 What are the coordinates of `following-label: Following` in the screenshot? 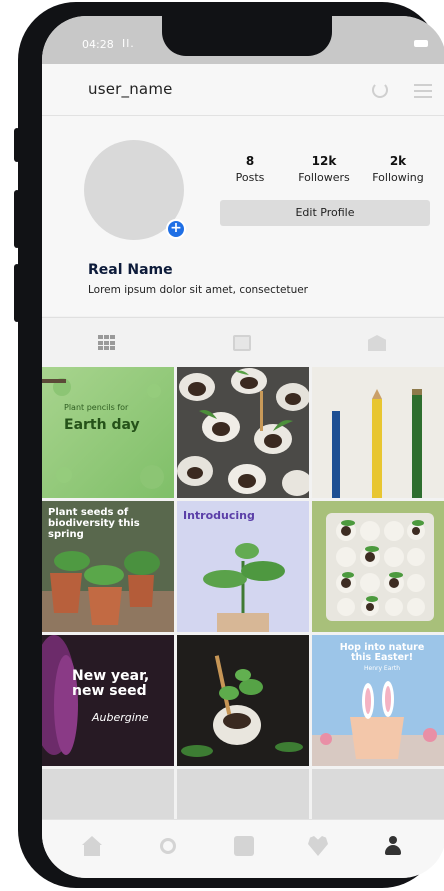 It's located at (398, 177).